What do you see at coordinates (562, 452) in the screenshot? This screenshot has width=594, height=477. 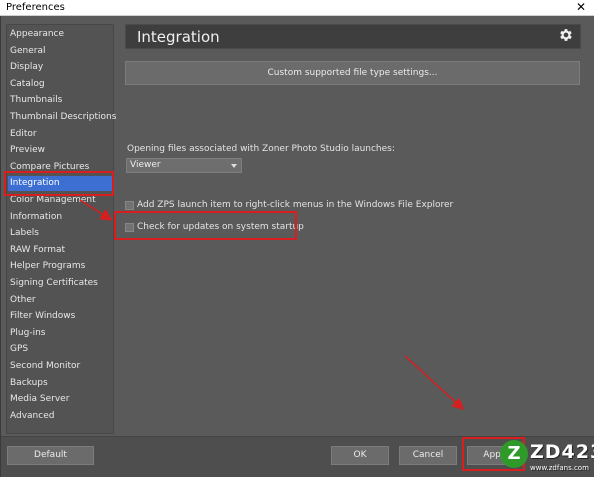 I see `watermark-name: ZD423` at bounding box center [562, 452].